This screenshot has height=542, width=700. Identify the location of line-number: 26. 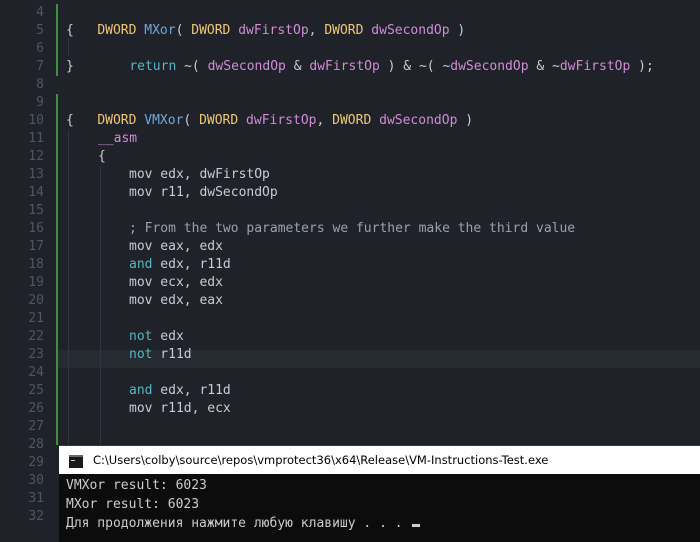
(36, 408).